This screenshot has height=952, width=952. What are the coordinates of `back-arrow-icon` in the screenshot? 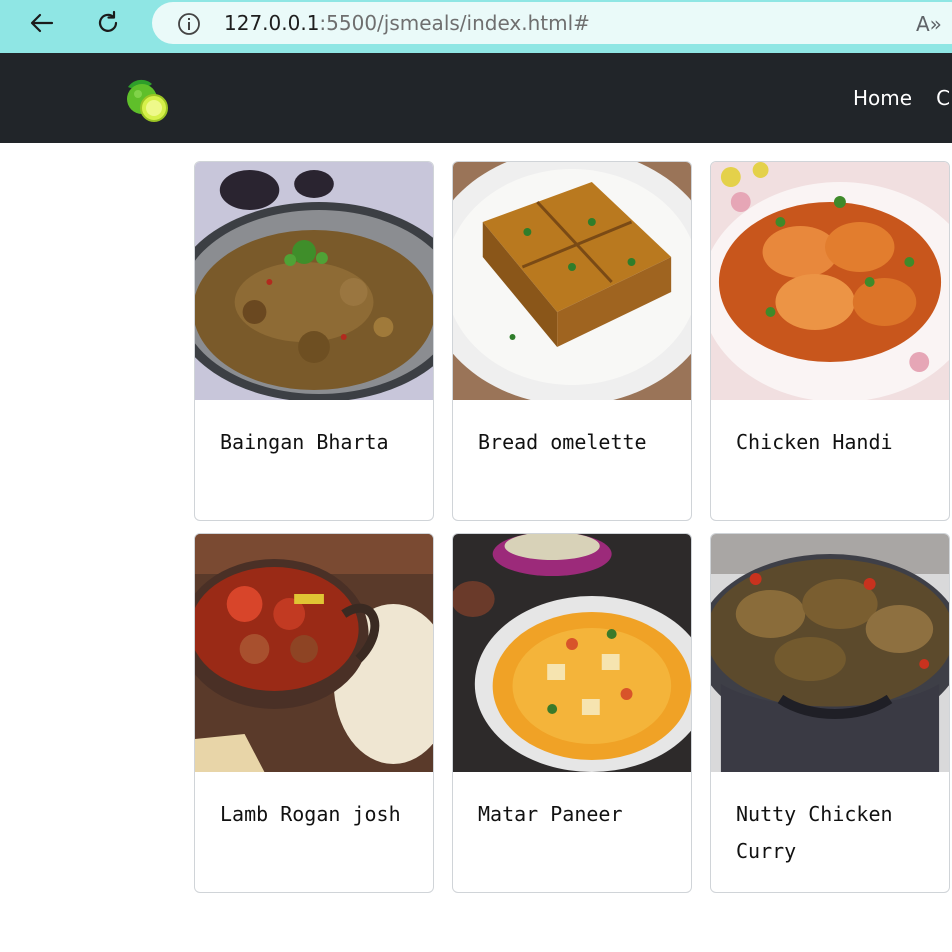 It's located at (42, 23).